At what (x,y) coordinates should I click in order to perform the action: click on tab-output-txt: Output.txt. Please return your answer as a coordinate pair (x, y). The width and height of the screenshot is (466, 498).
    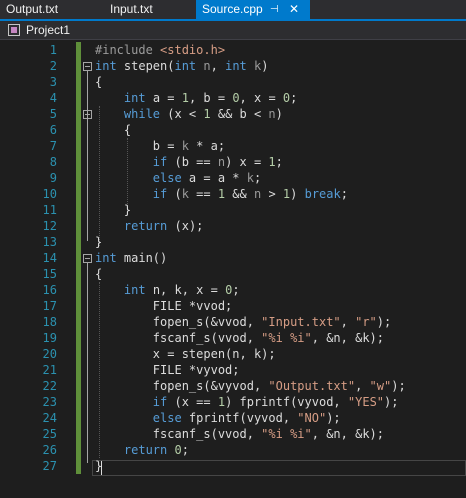
    Looking at the image, I should click on (52, 9).